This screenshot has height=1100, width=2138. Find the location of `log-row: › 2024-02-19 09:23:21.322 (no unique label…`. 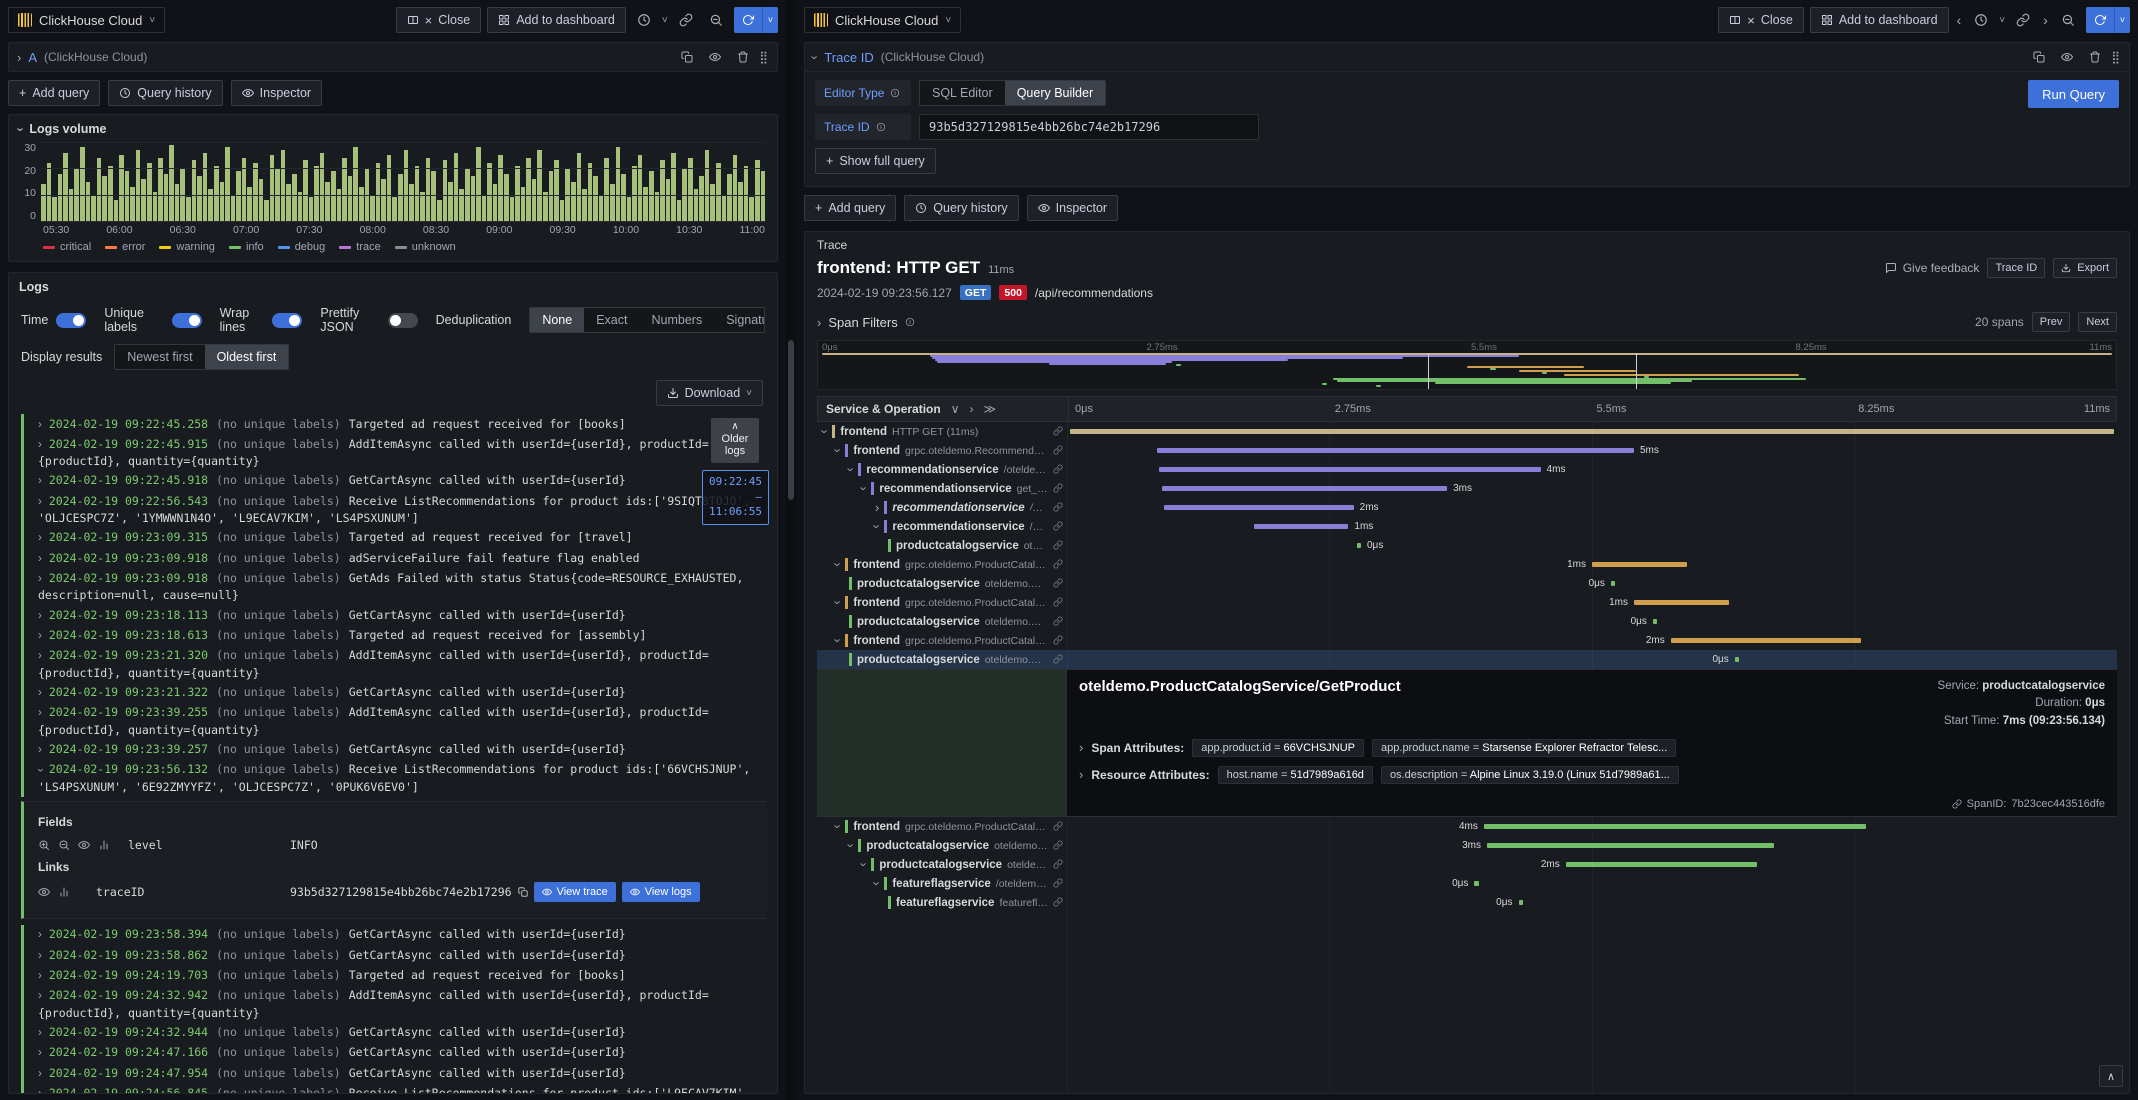

log-row: › 2024-02-19 09:23:21.322 (no unique label… is located at coordinates (394, 692).